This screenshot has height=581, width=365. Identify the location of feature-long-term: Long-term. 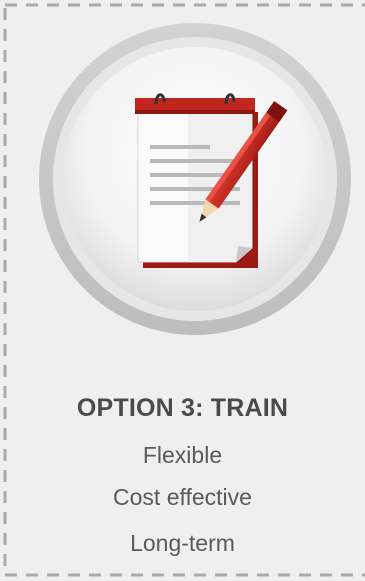
(182, 543).